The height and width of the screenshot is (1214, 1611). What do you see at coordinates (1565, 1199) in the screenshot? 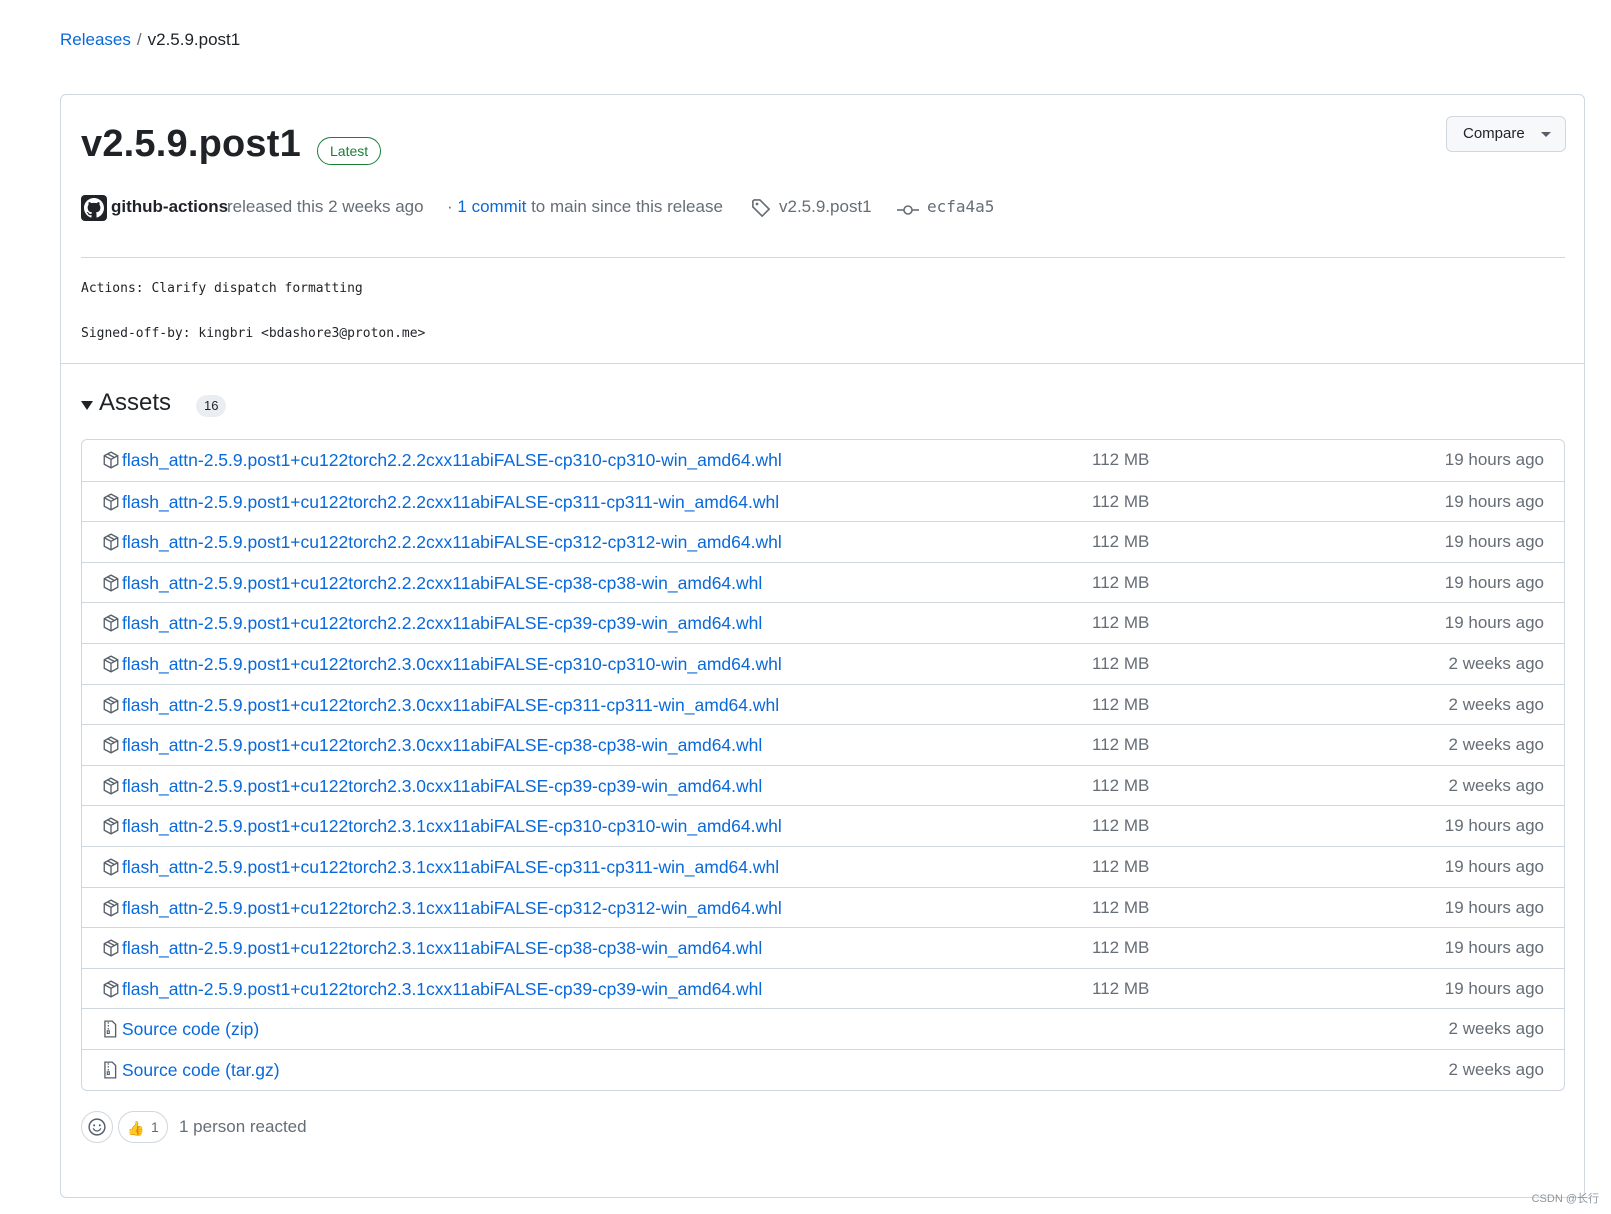
I see `watermark: CSDN @长行` at bounding box center [1565, 1199].